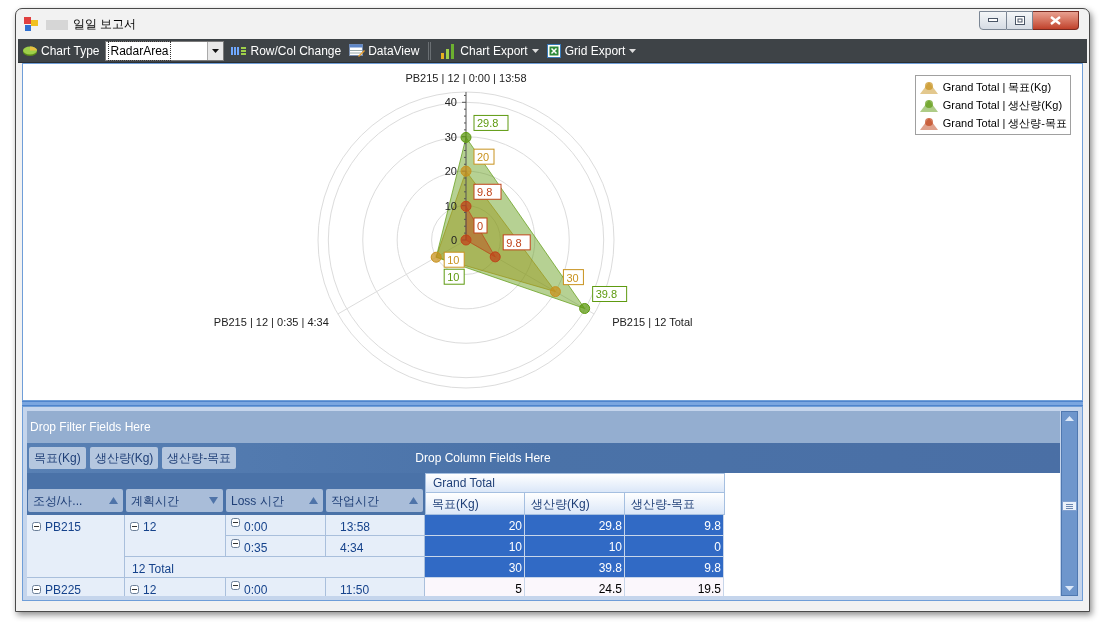 This screenshot has height=626, width=1105. Describe the element at coordinates (466, 78) in the screenshot. I see `axis-label: PB215 | 12 | 0:00 | 13:58` at that location.